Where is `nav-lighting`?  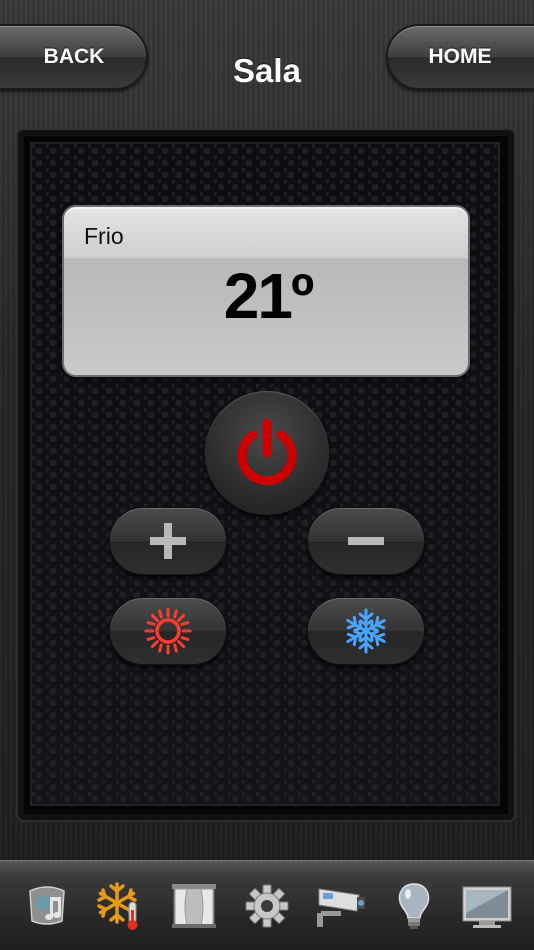 nav-lighting is located at coordinates (414, 906).